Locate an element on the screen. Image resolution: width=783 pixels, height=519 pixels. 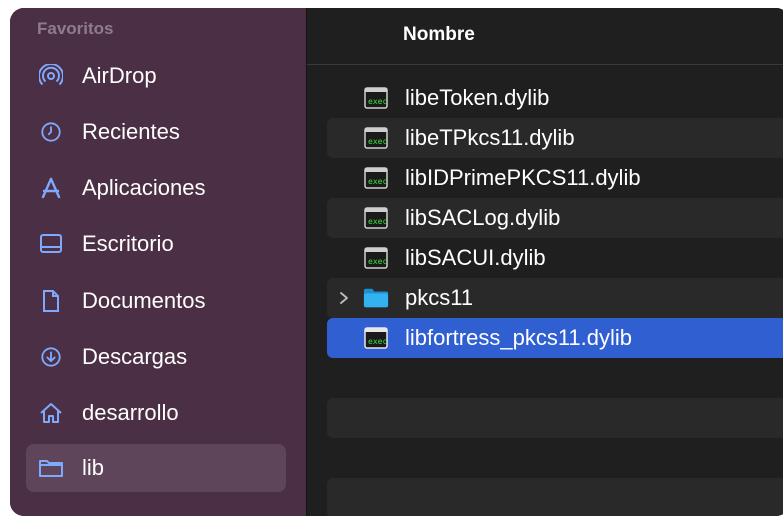
sidebar-item-label: Aplicaciones is located at coordinates (144, 187).